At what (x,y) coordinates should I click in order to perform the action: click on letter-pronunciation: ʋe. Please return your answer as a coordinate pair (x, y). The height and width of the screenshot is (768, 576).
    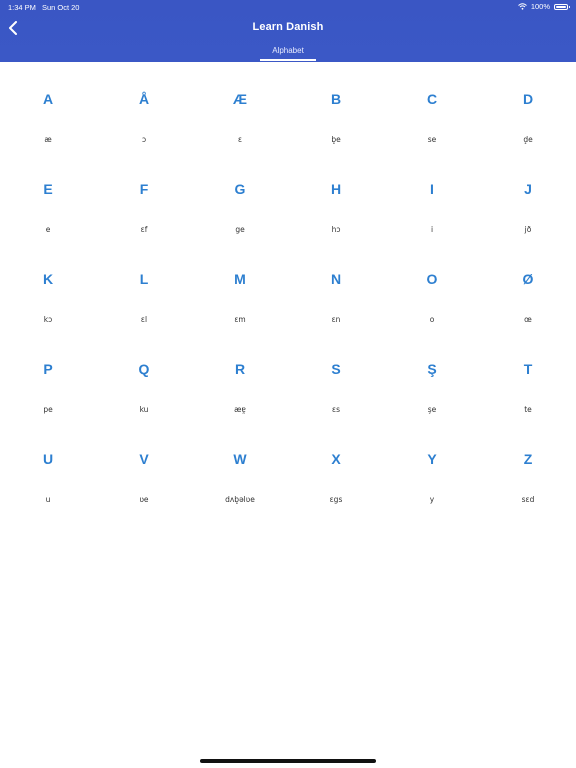
    Looking at the image, I should click on (144, 499).